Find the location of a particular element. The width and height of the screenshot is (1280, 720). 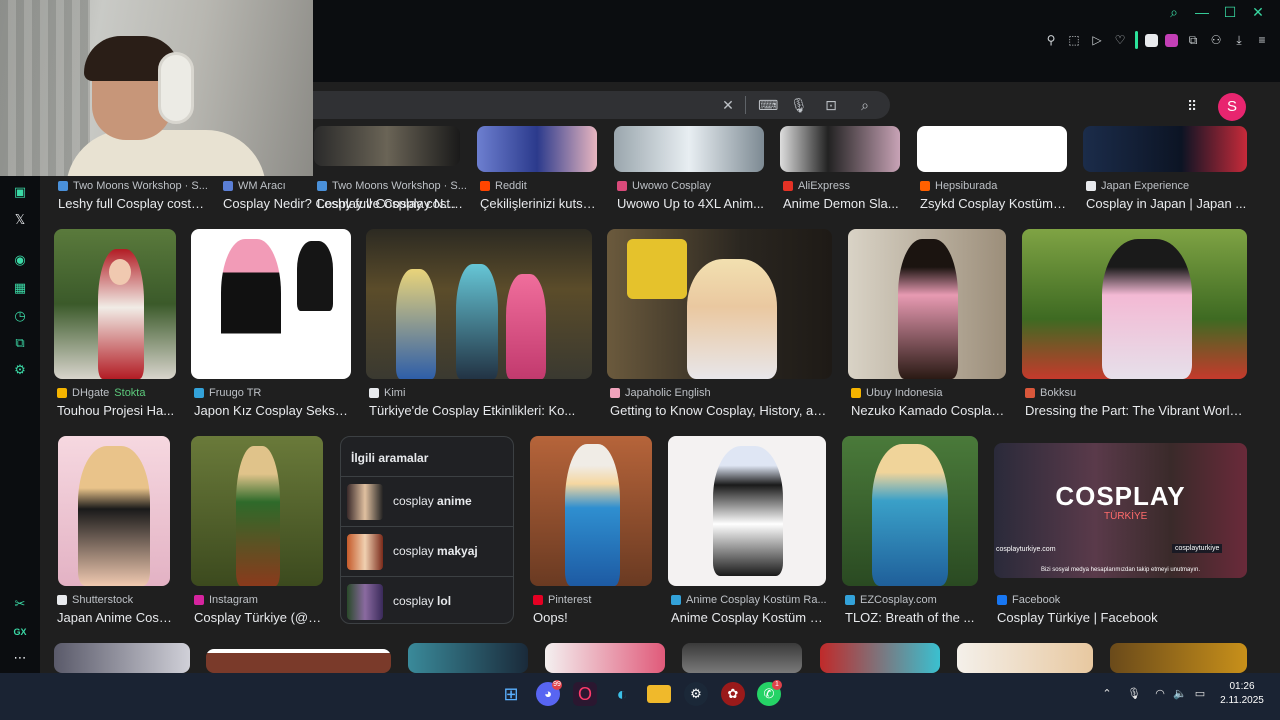

result-title: Oops! is located at coordinates (593, 617).